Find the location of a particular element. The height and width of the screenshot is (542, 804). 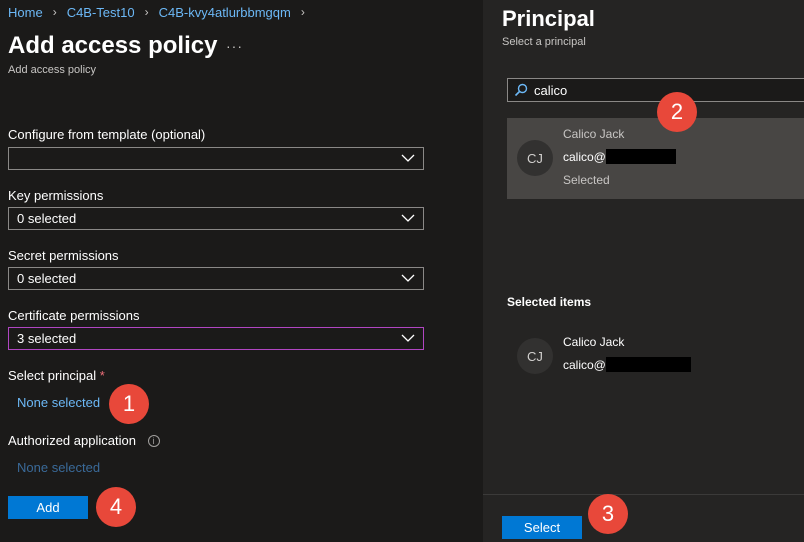

page-title: Add access policy is located at coordinates (113, 45).